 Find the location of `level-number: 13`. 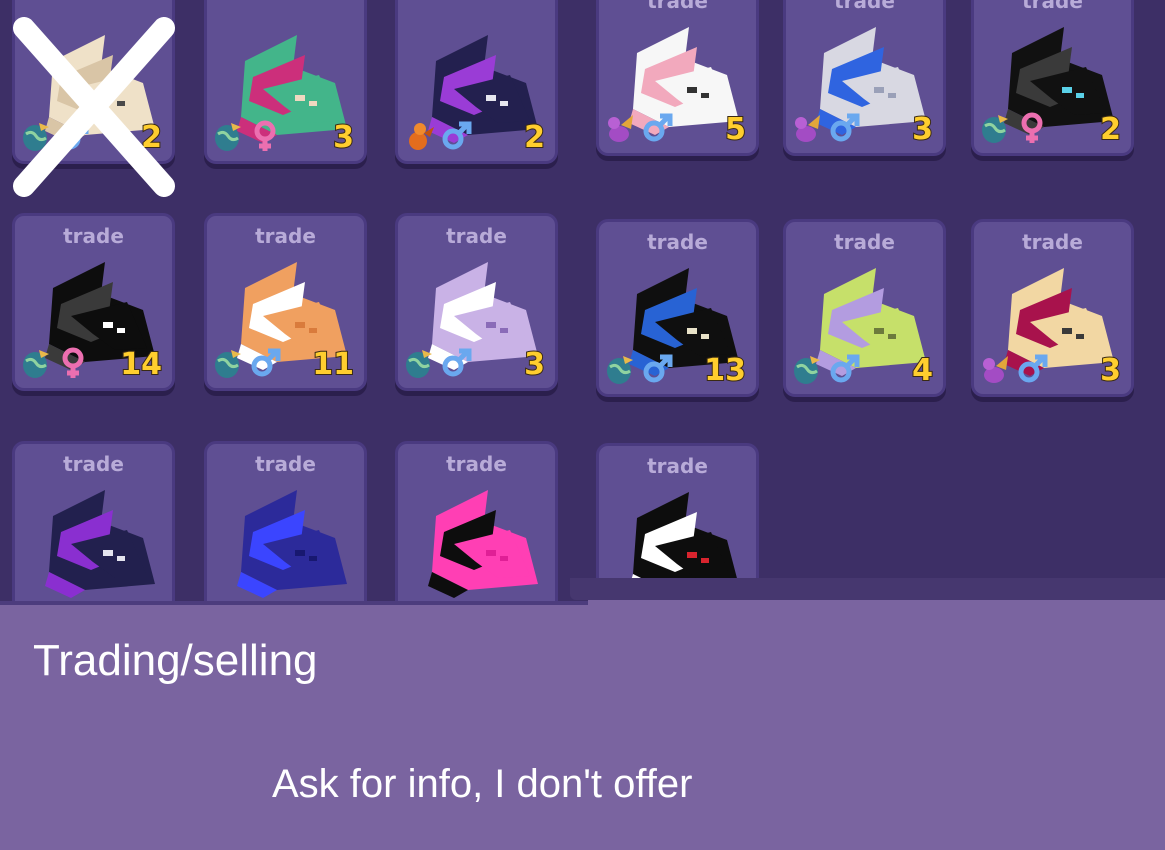

level-number: 13 is located at coordinates (725, 370).